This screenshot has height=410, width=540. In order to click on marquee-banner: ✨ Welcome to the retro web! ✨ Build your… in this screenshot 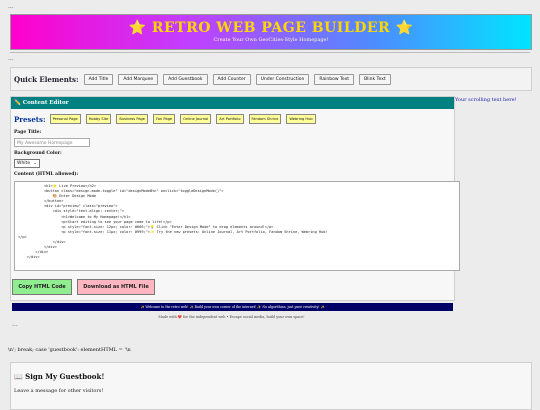, I will do `click(232, 307)`.